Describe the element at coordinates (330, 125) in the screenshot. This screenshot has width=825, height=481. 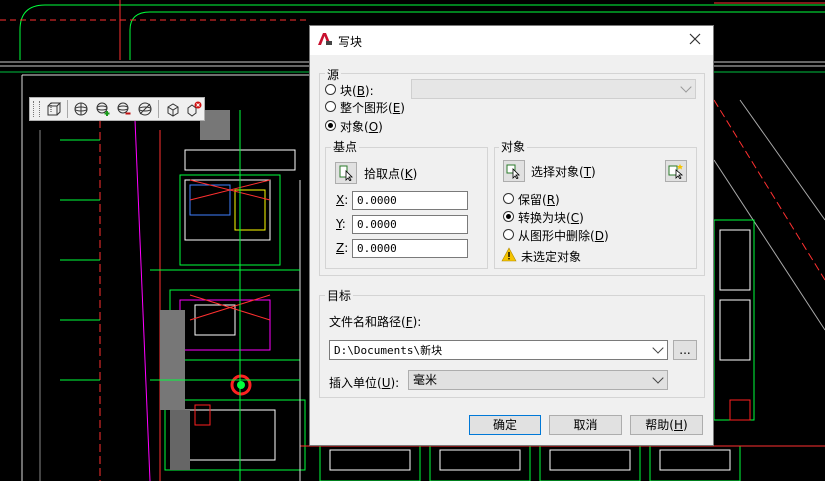
I see `objects-radio` at that location.